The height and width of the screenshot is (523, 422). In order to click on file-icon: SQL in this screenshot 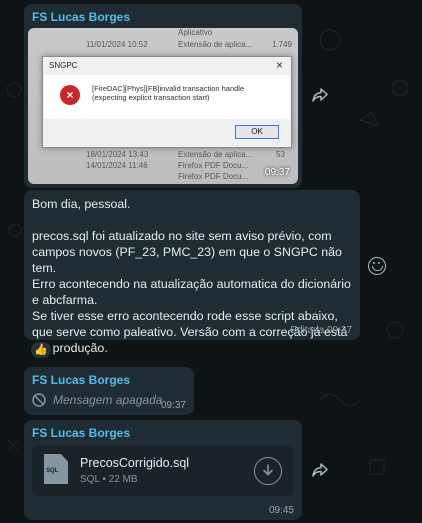, I will do `click(56, 469)`.